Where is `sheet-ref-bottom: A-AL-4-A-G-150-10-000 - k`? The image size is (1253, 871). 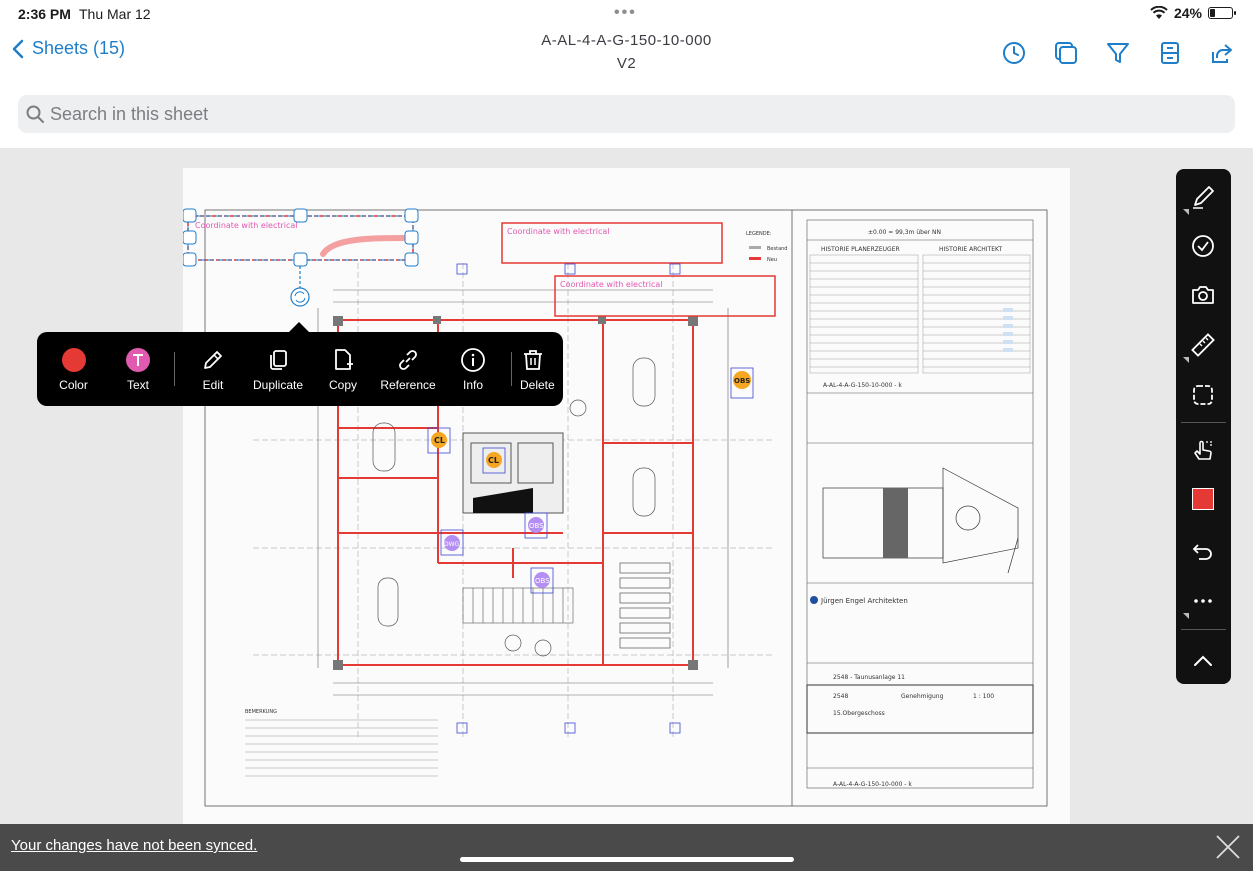 sheet-ref-bottom: A-AL-4-A-G-150-10-000 - k is located at coordinates (872, 784).